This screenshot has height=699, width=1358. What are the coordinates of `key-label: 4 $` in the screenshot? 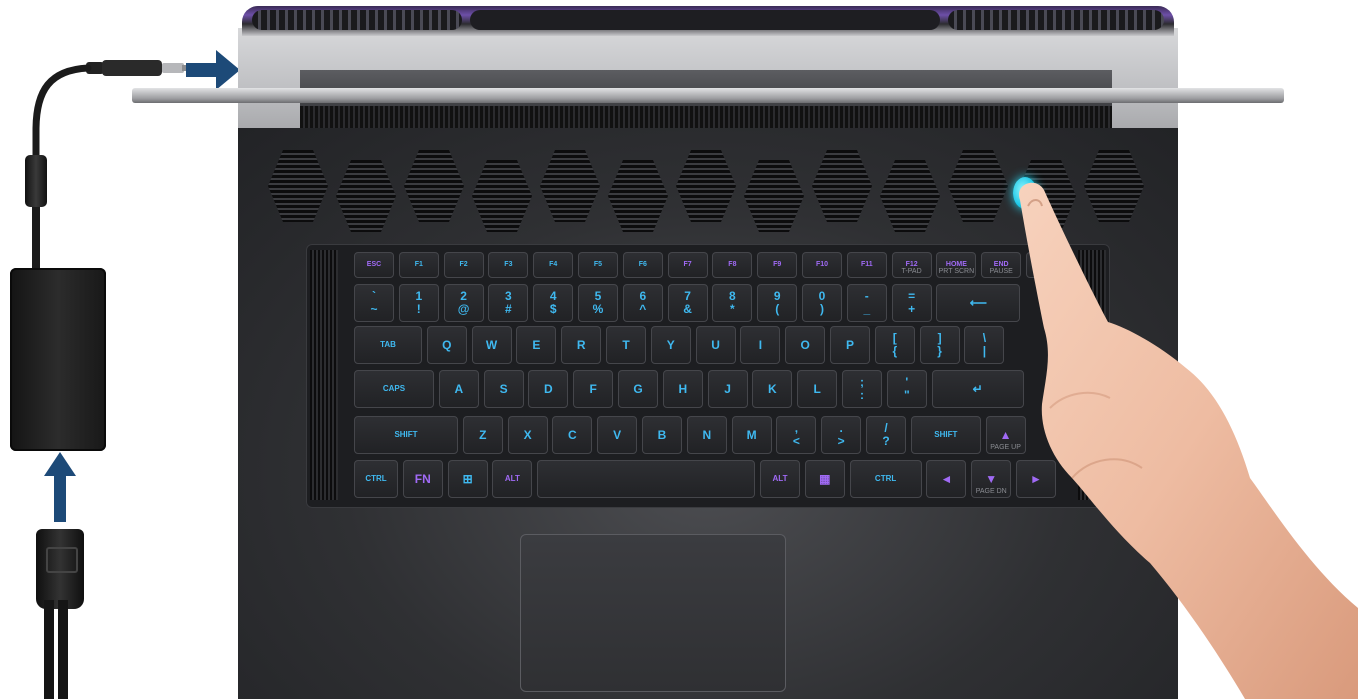 It's located at (553, 302).